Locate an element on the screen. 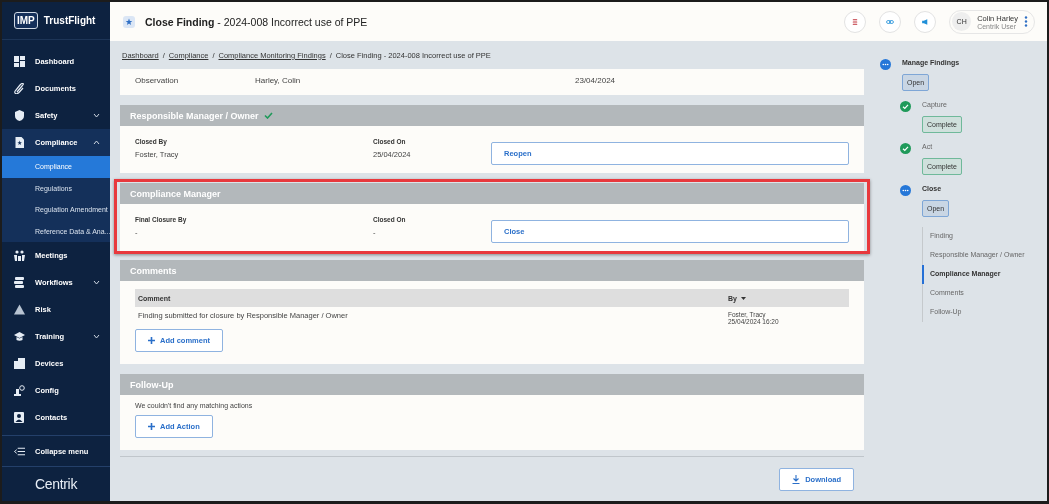 This screenshot has width=1049, height=504. logo-badge: IMP is located at coordinates (26, 20).